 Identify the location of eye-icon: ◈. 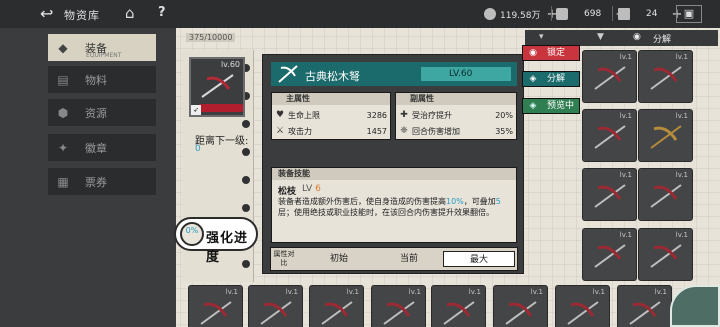
(533, 106).